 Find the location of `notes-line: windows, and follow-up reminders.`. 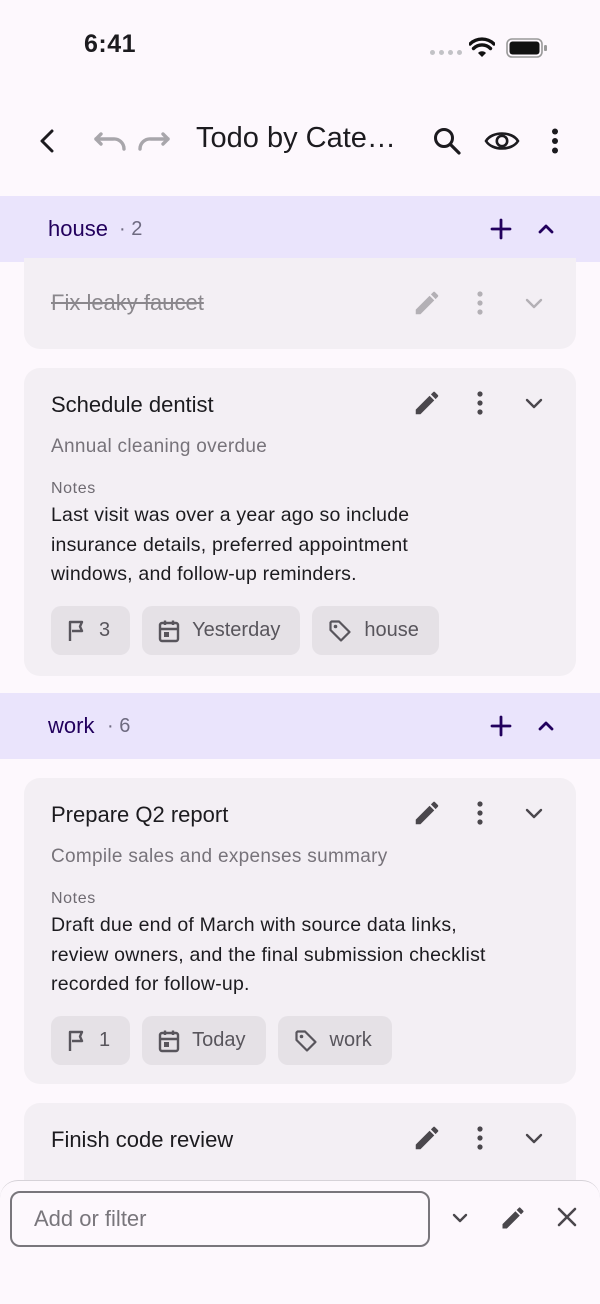

notes-line: windows, and follow-up reminders. is located at coordinates (204, 574).